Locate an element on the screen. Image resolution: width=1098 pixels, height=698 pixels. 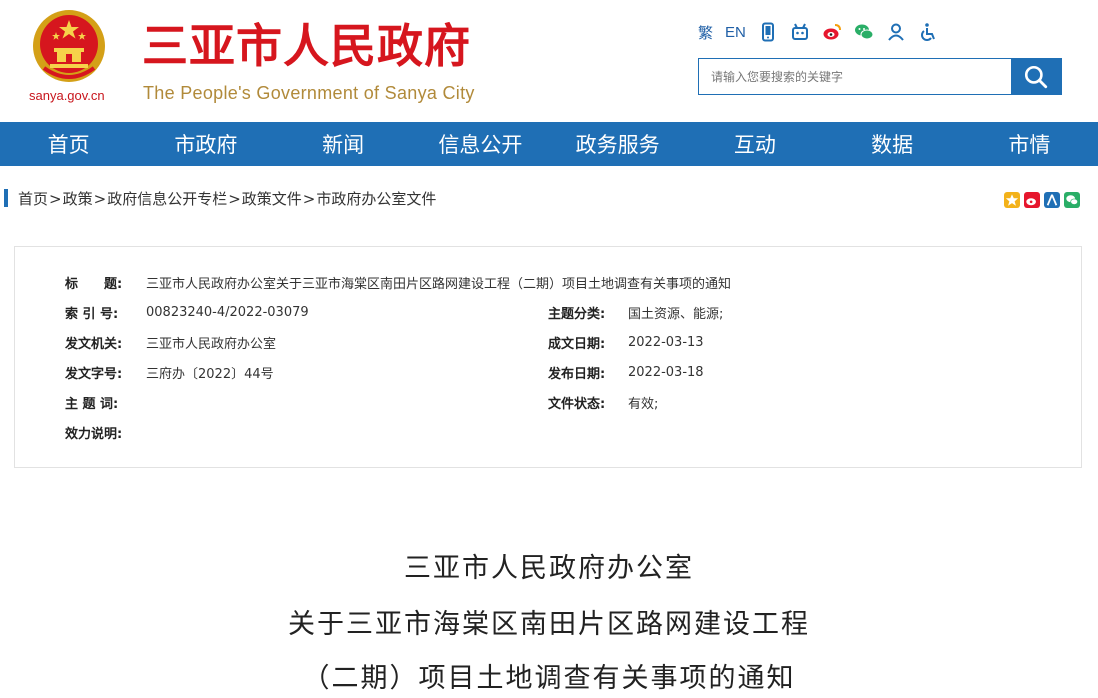
meta-issuer-value: 三亚市人民政府办公室 is located at coordinates (211, 344).